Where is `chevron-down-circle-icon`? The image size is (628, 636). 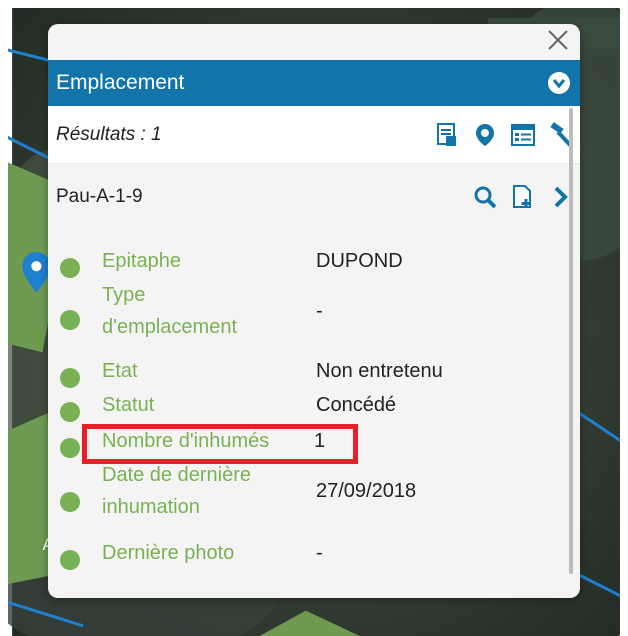
chevron-down-circle-icon is located at coordinates (559, 84).